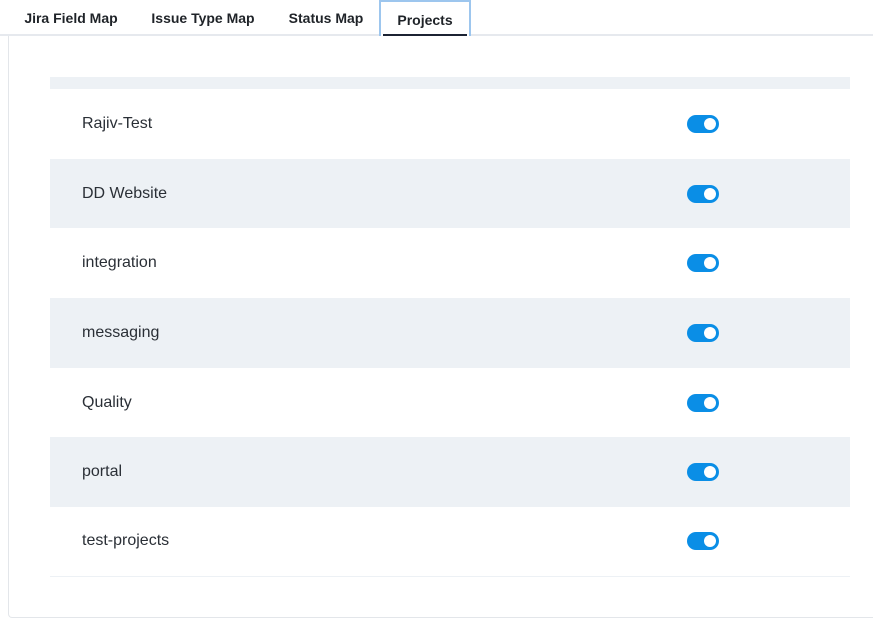 The image size is (873, 632). What do you see at coordinates (117, 123) in the screenshot?
I see `project-name: Rajiv-Test` at bounding box center [117, 123].